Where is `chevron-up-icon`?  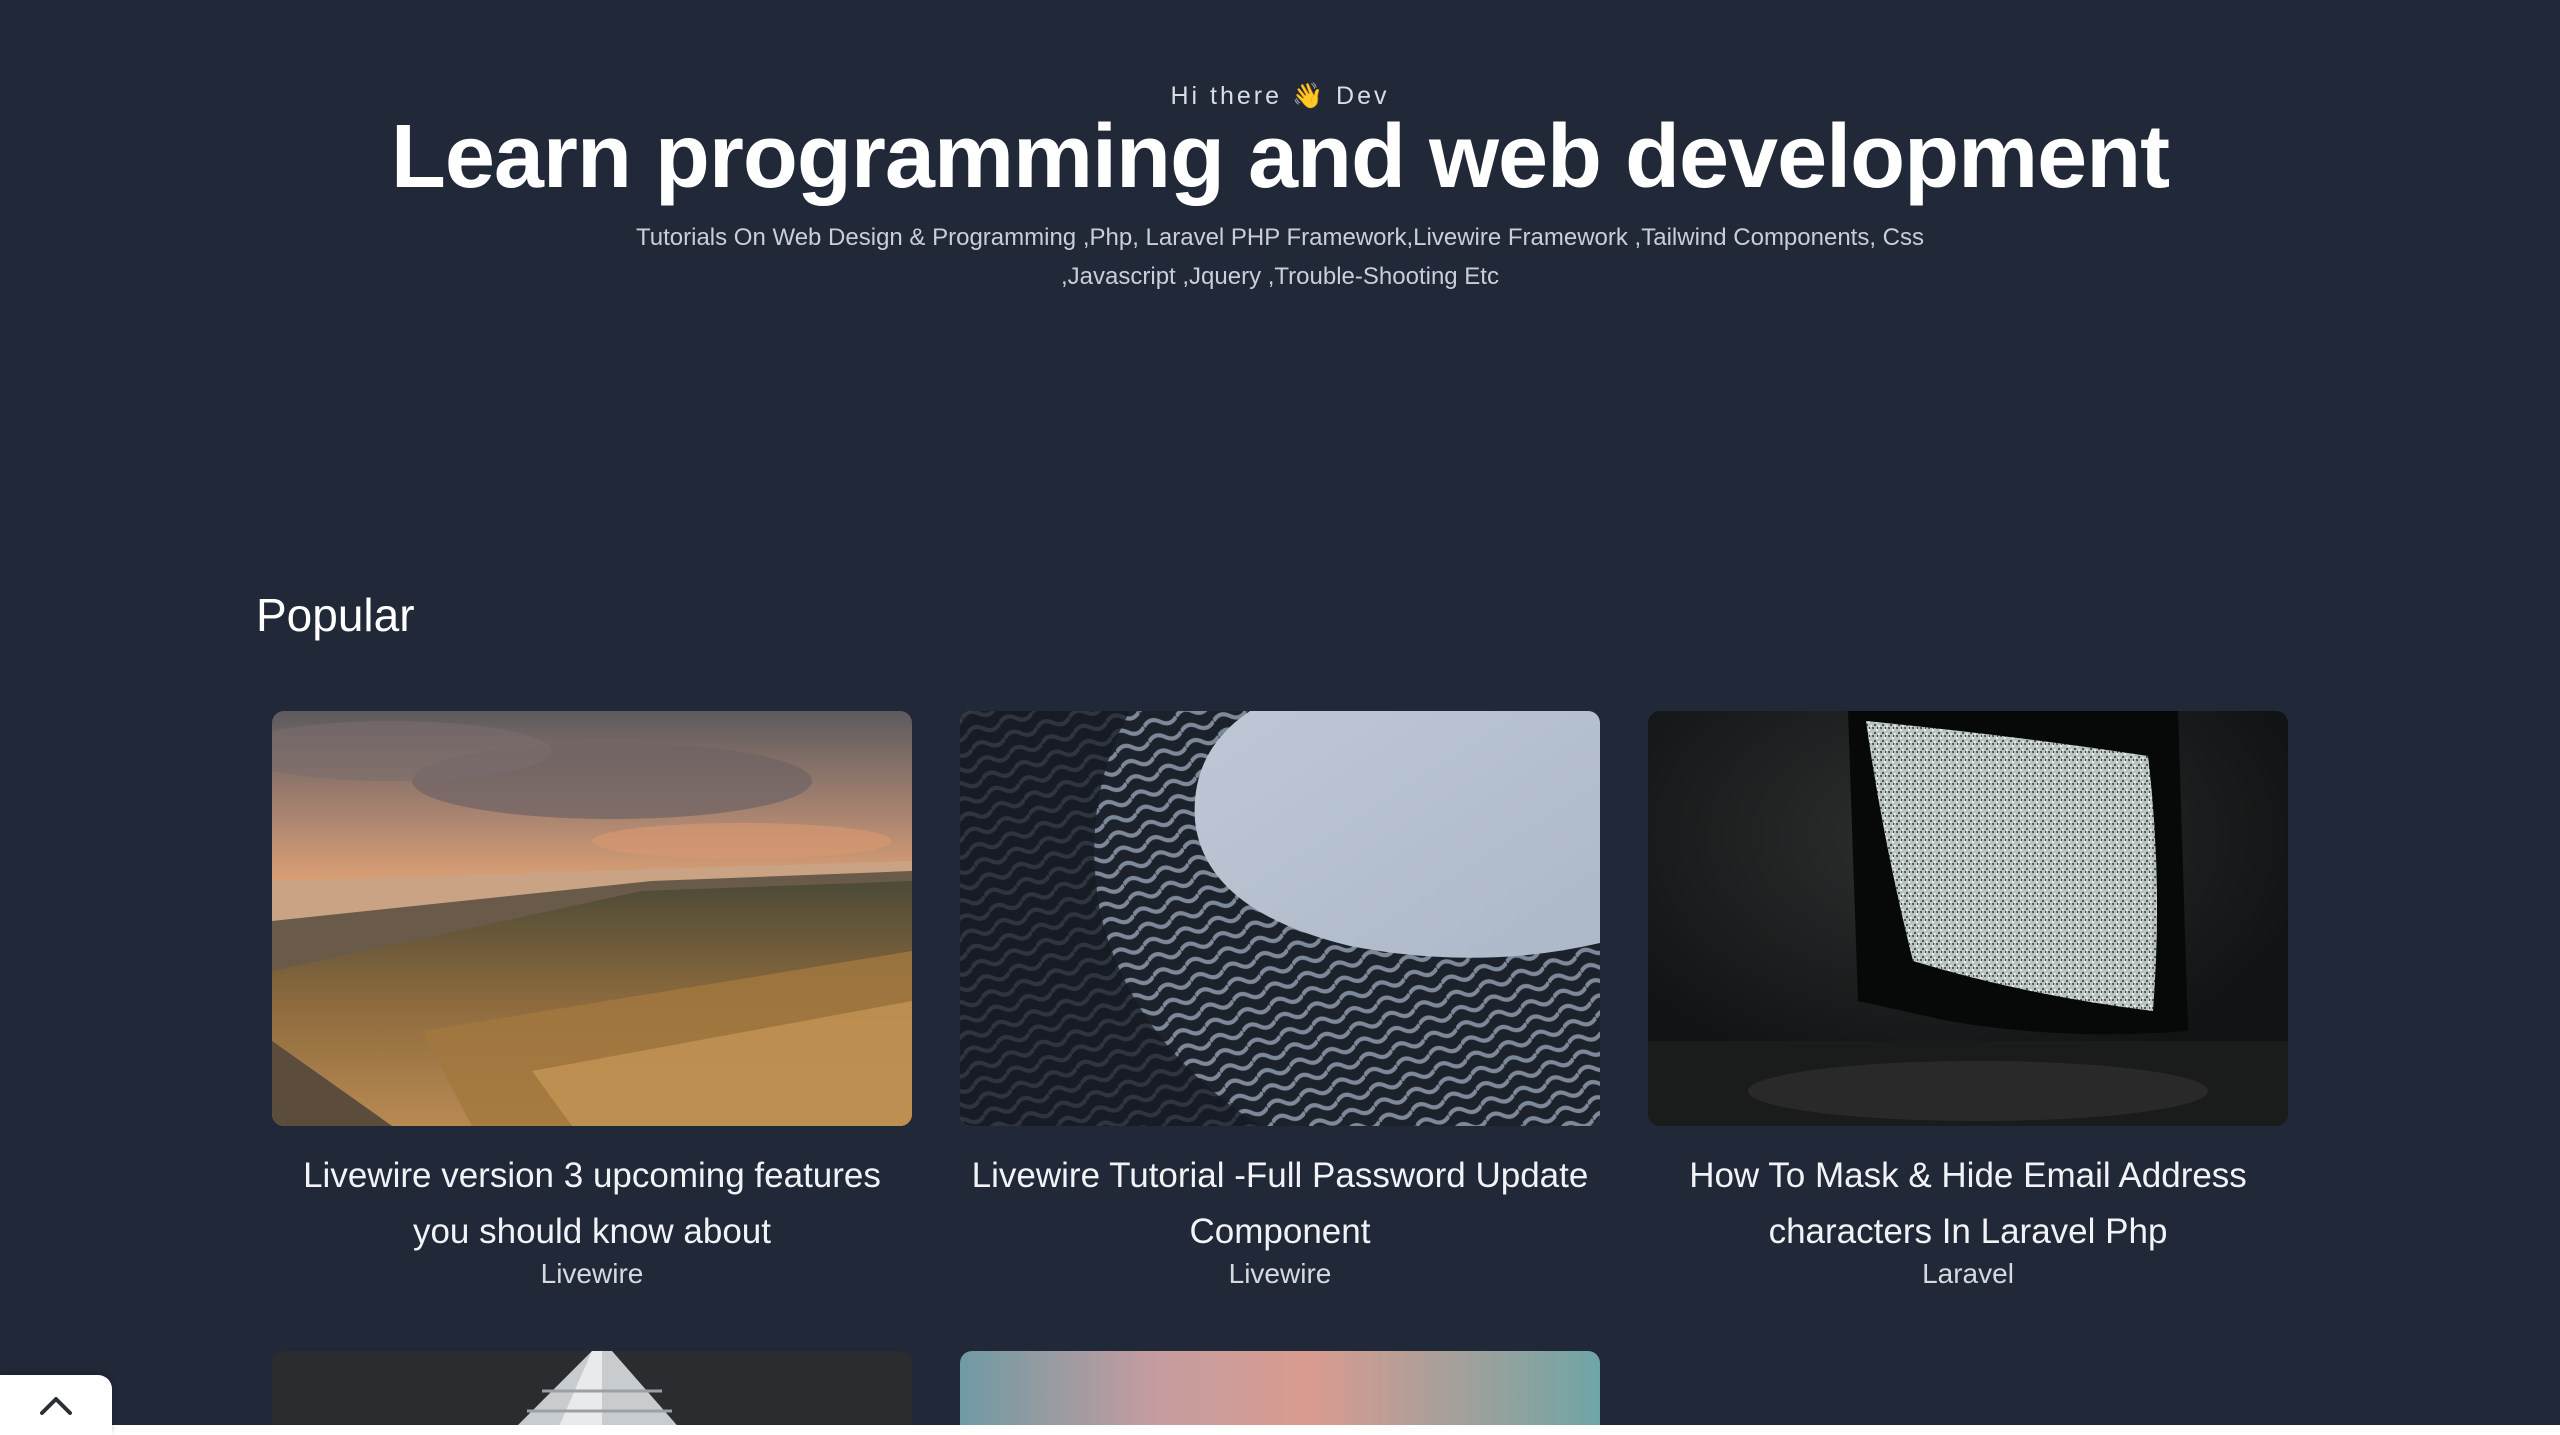
chevron-up-icon is located at coordinates (56, 1406).